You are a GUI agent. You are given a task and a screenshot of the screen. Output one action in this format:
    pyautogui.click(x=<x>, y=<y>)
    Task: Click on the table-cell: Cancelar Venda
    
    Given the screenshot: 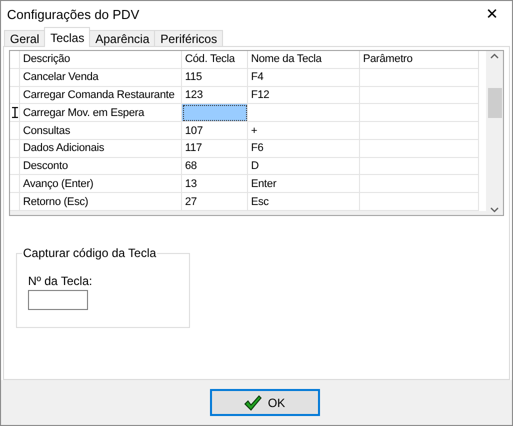 What is the action you would take?
    pyautogui.click(x=101, y=77)
    